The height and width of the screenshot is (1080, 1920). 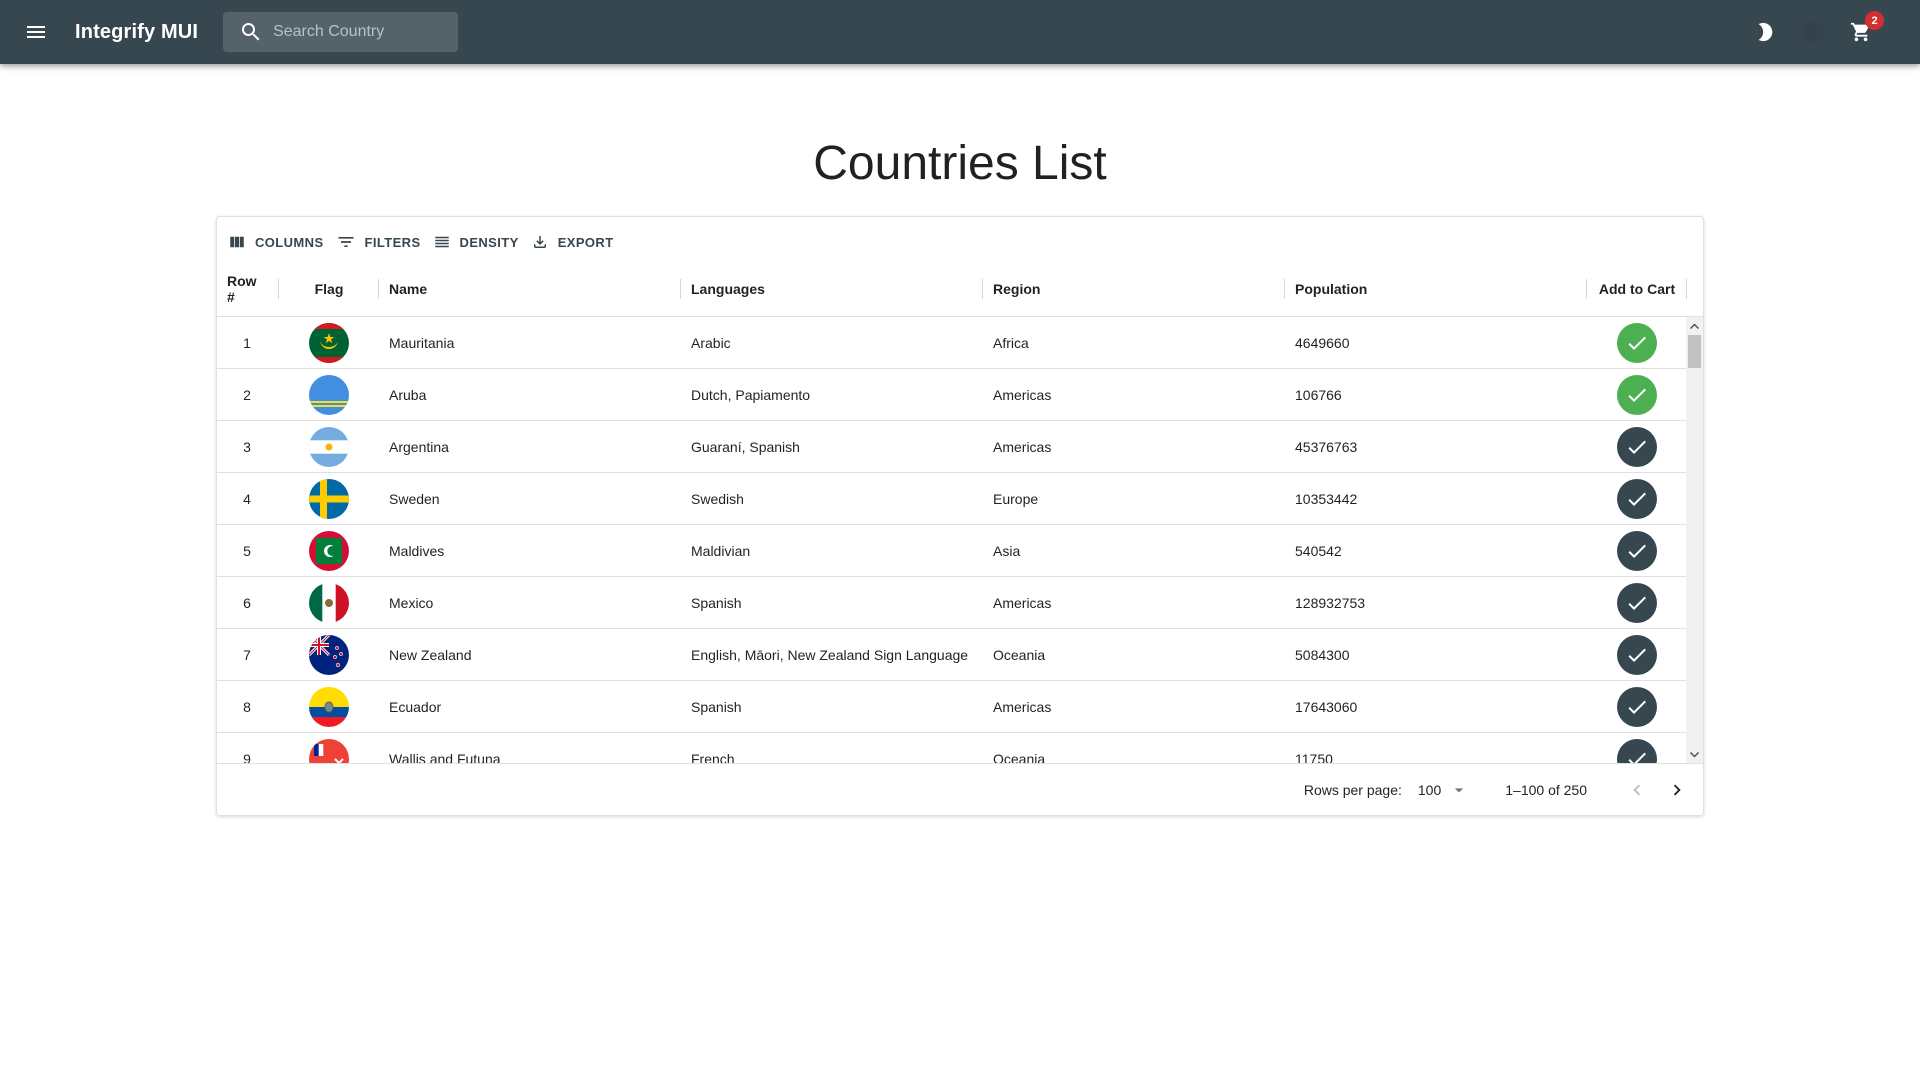 I want to click on export-label: EXPORT, so click(x=585, y=242).